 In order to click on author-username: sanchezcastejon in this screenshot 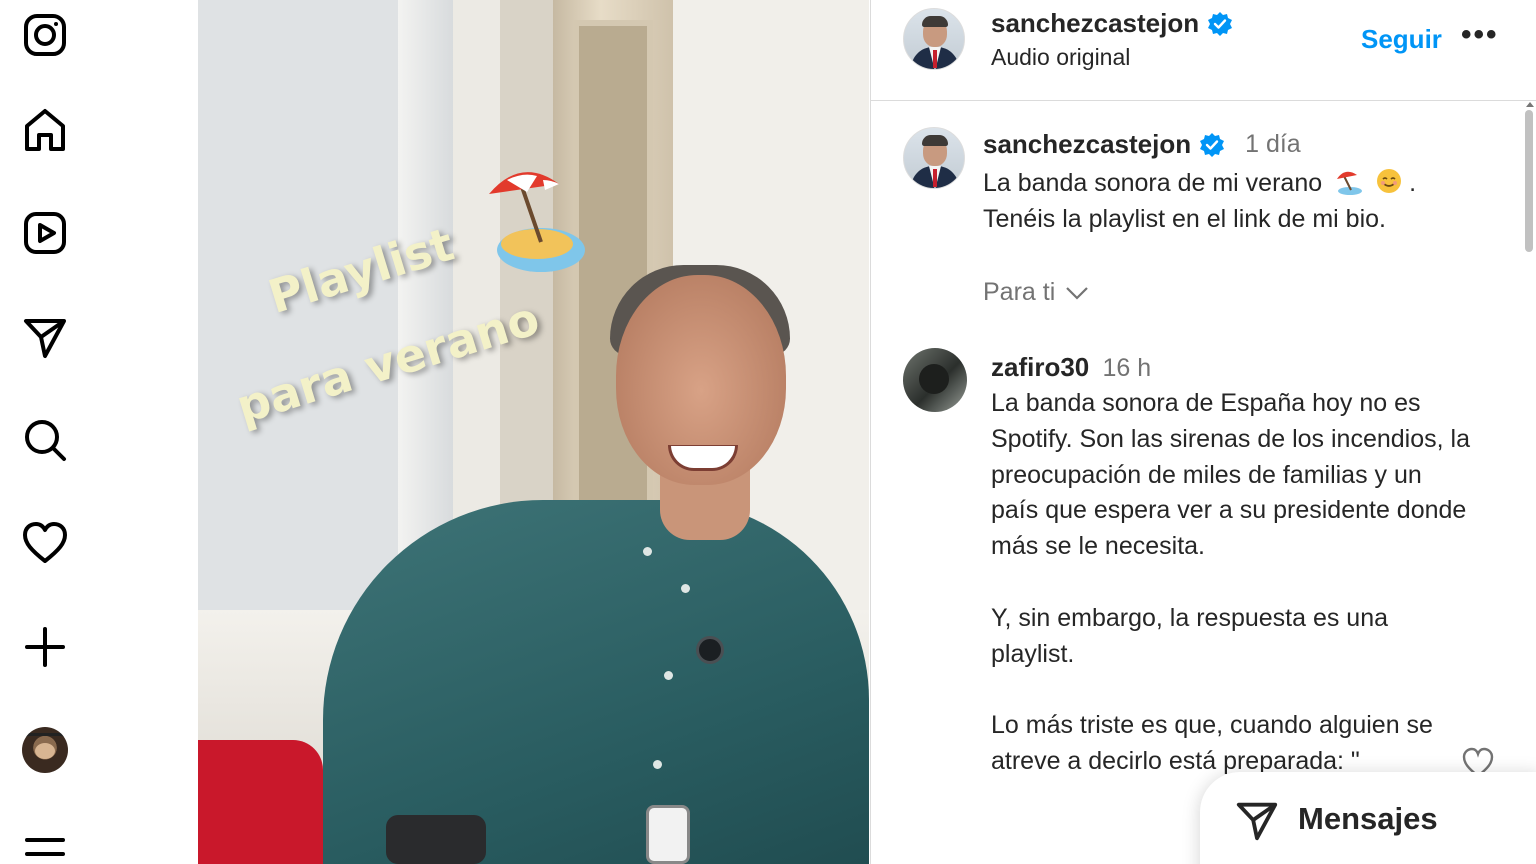, I will do `click(1095, 23)`.